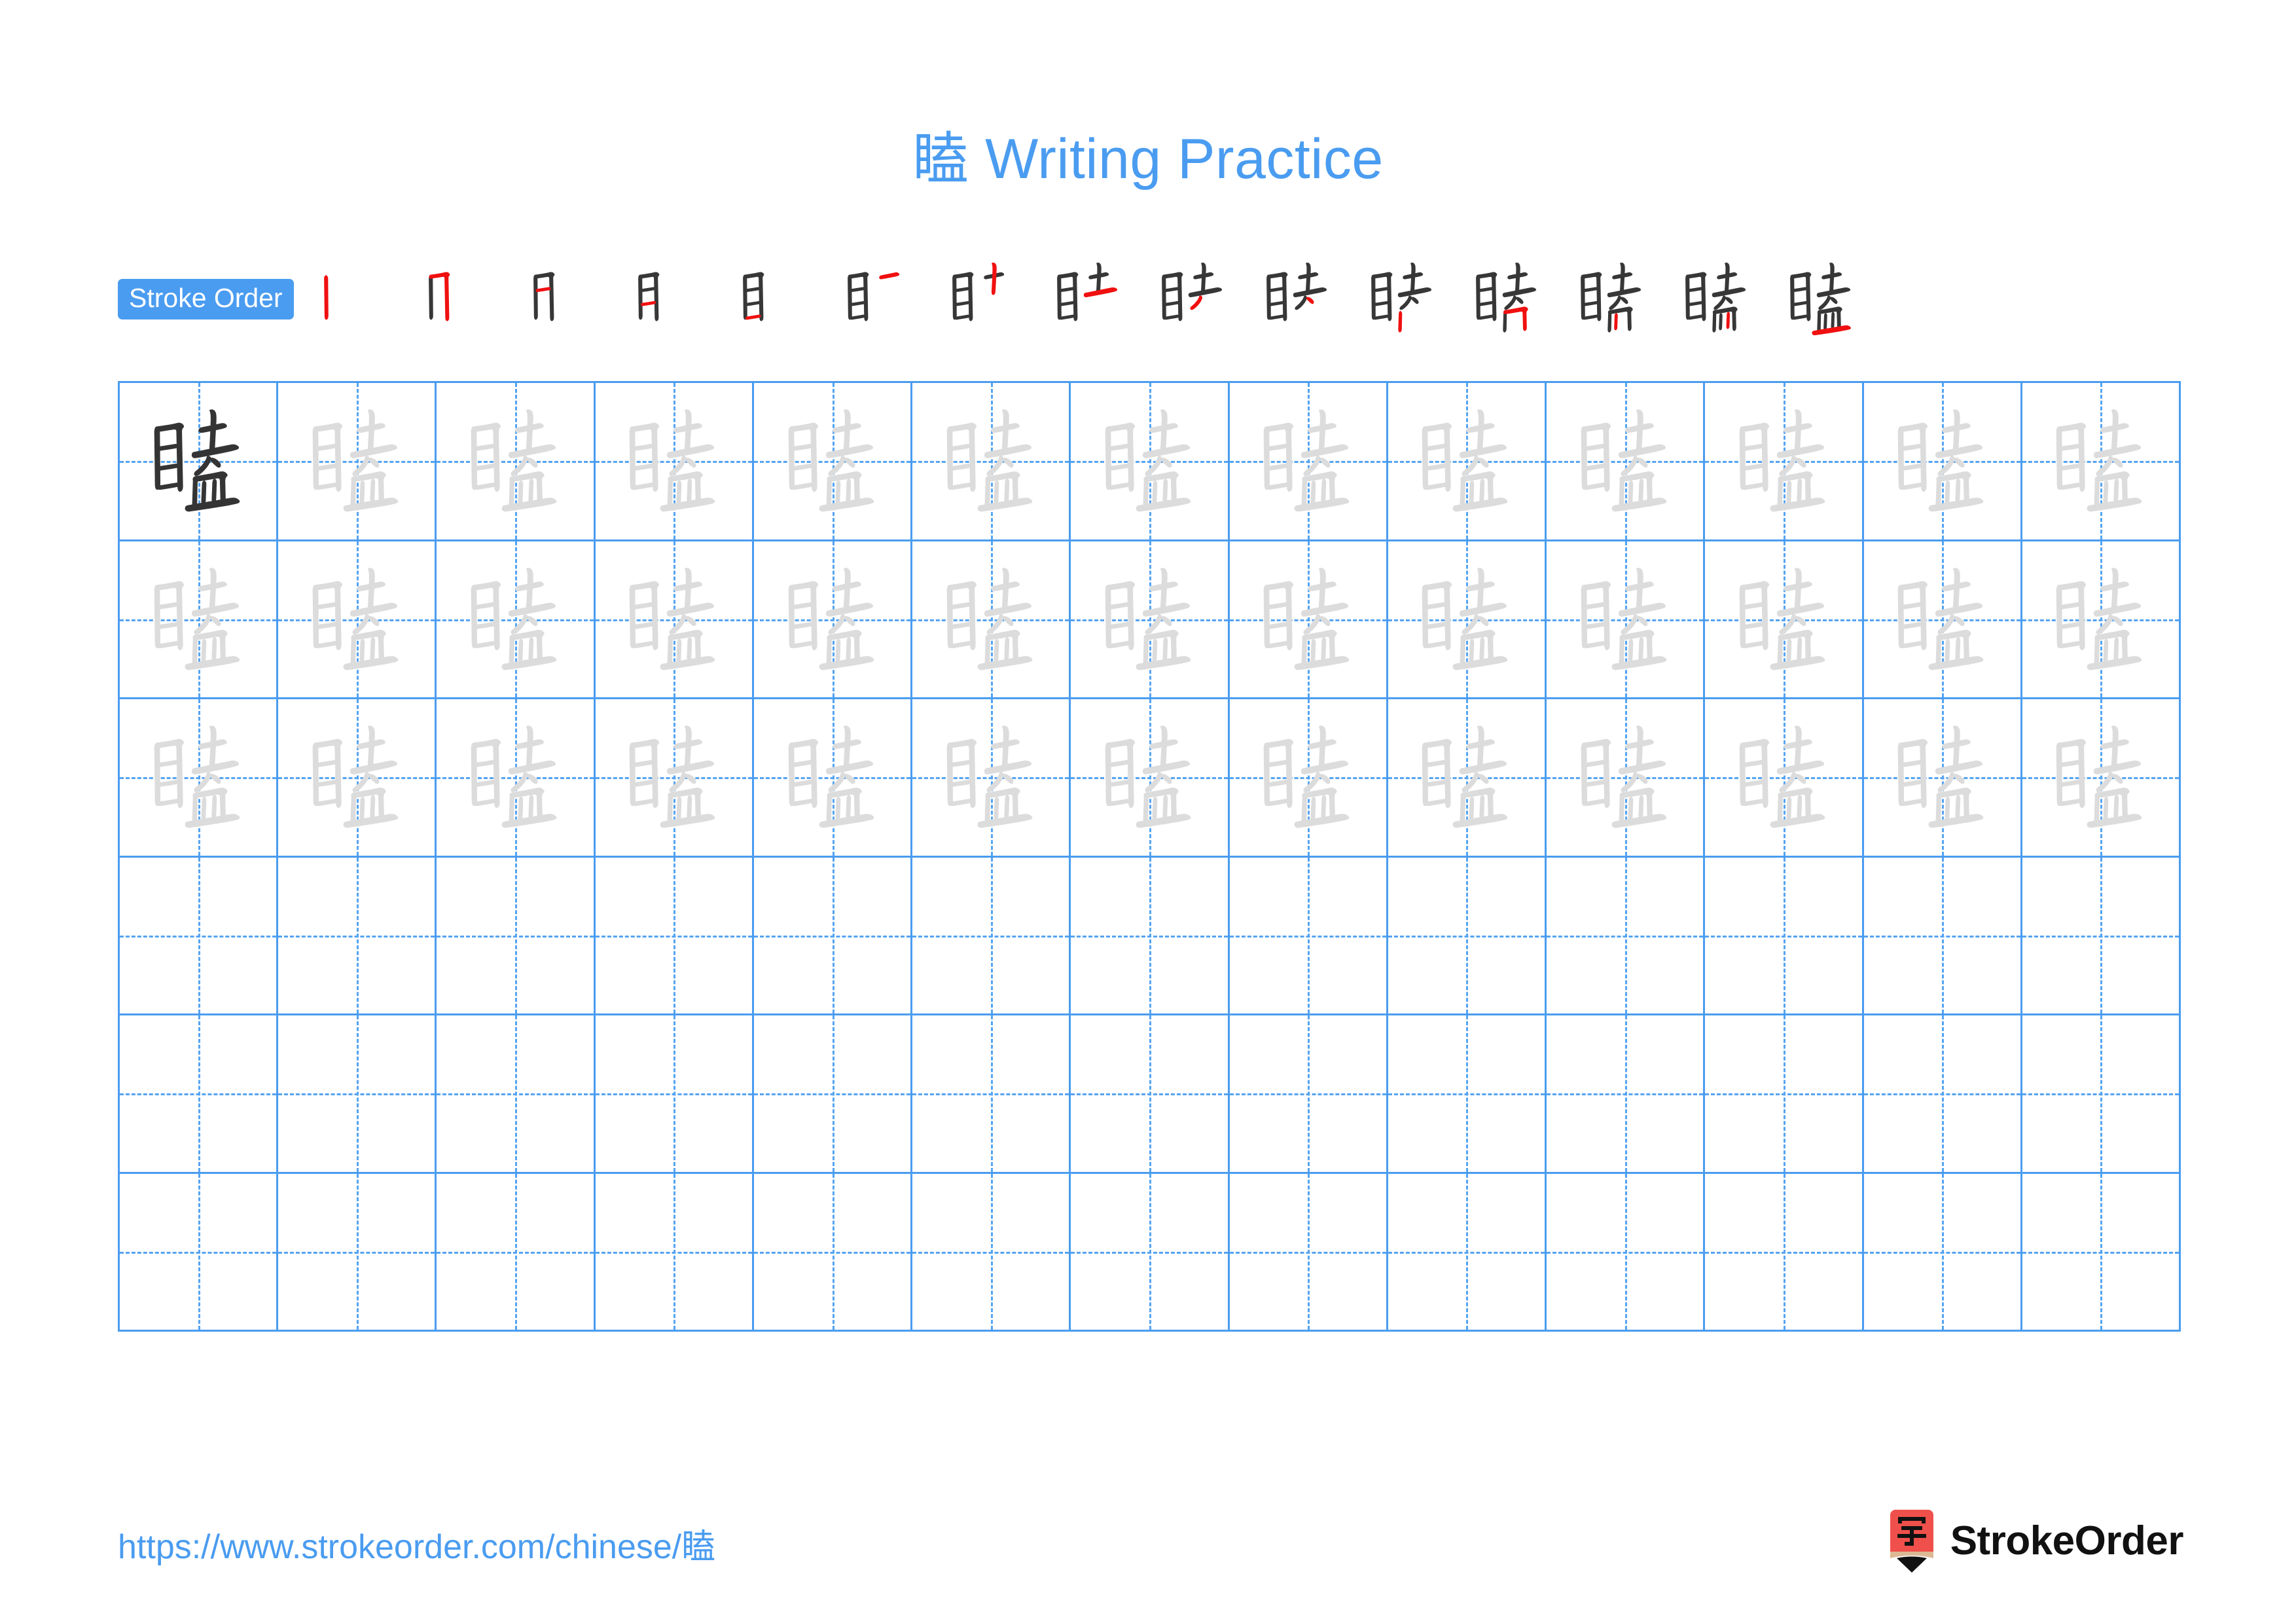  I want to click on practice-cell-r6-c13, so click(2101, 1252).